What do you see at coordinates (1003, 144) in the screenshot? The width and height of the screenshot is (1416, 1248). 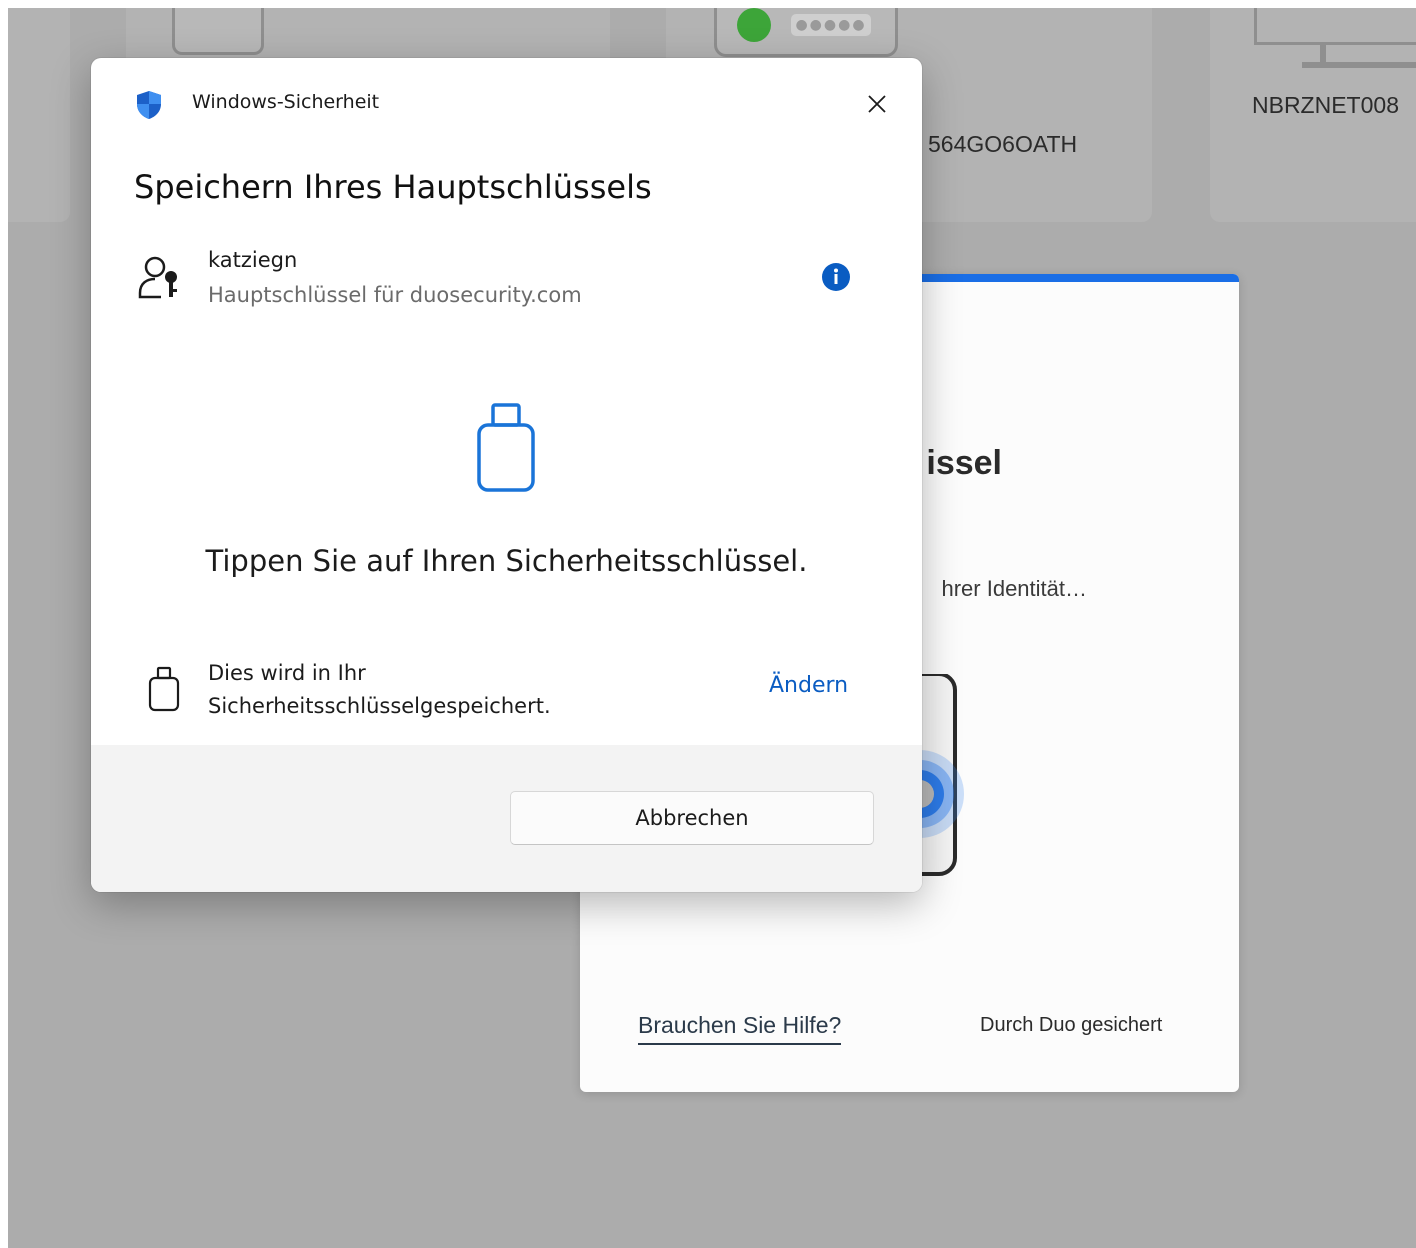 I see `device-card-2-label: 564GO6OATH` at bounding box center [1003, 144].